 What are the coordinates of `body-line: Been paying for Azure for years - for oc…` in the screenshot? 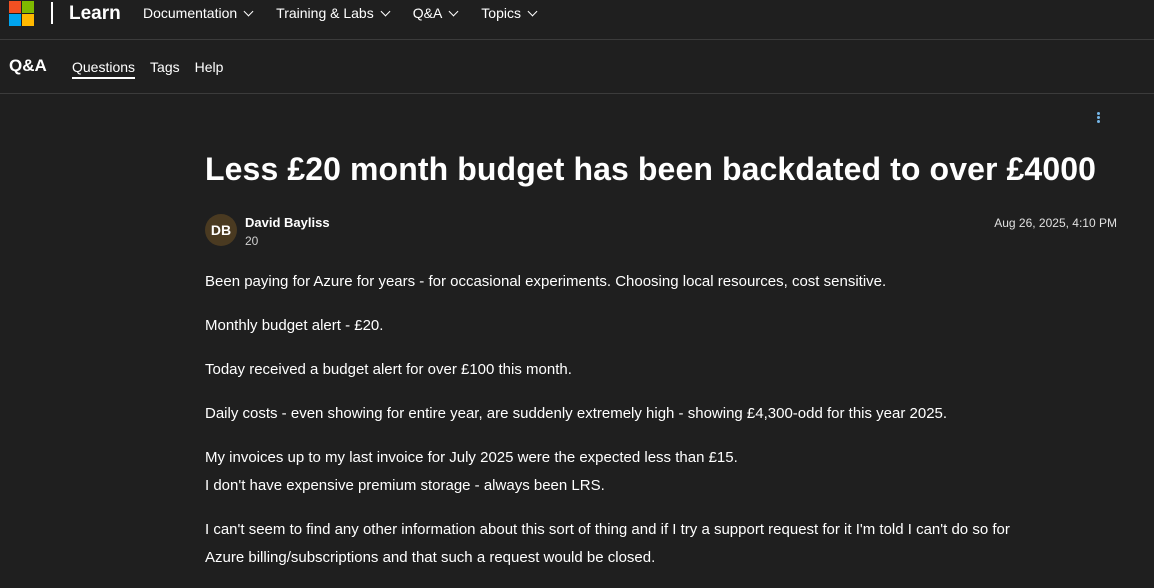 It's located at (546, 281).